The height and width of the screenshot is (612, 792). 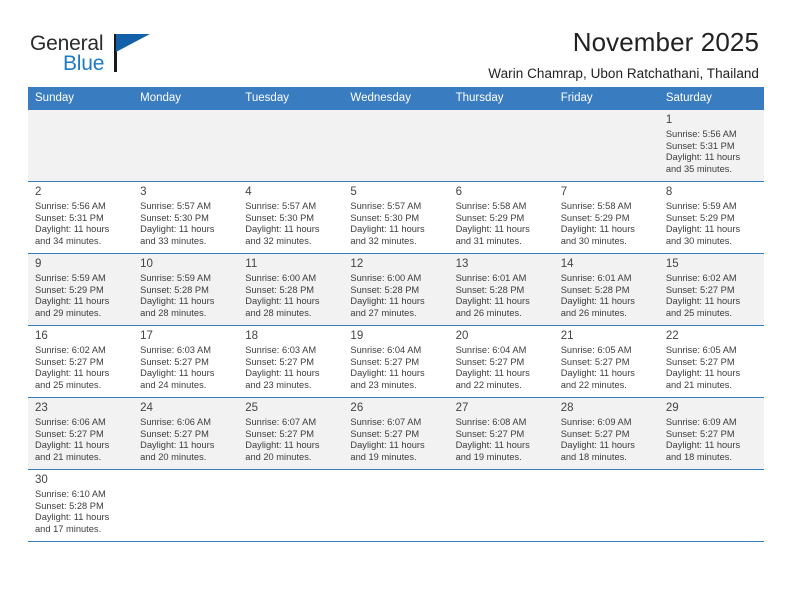 I want to click on weekday-header-saturday: Saturday, so click(x=711, y=98).